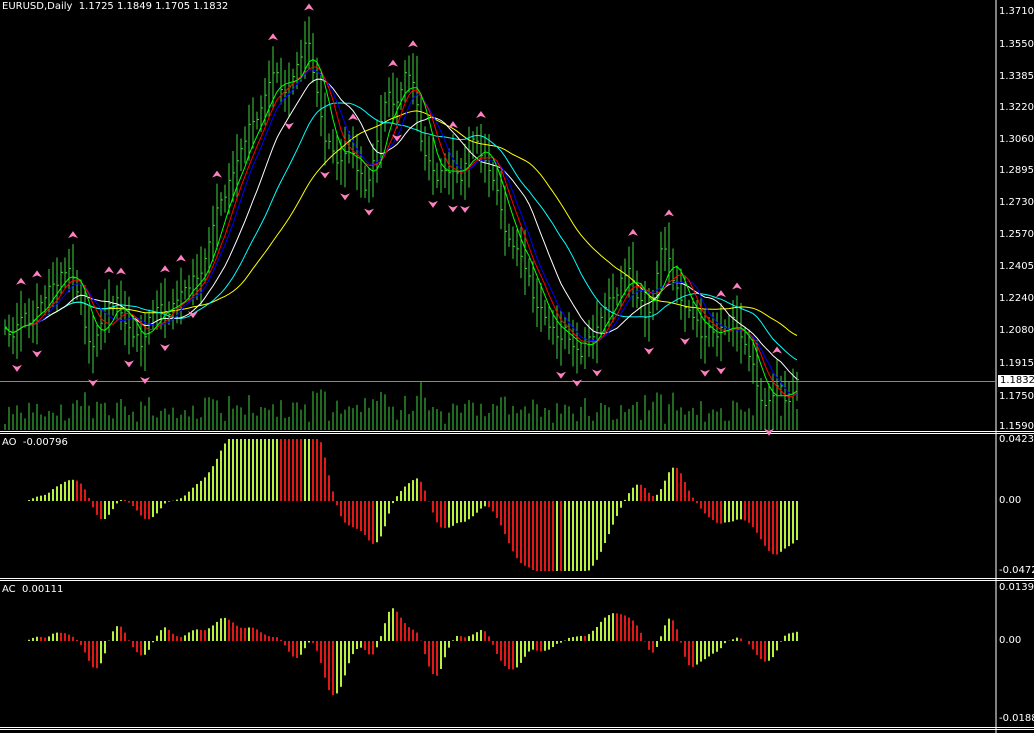  What do you see at coordinates (35, 442) in the screenshot?
I see `ao-label: AO -0.00796` at bounding box center [35, 442].